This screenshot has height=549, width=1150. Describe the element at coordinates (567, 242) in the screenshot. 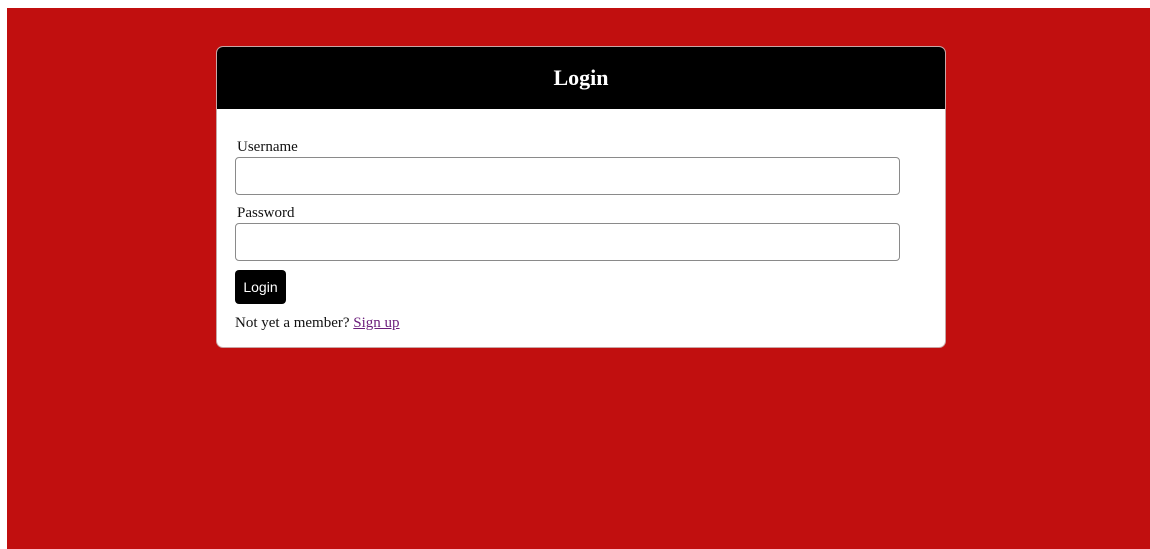

I see `password-input` at that location.